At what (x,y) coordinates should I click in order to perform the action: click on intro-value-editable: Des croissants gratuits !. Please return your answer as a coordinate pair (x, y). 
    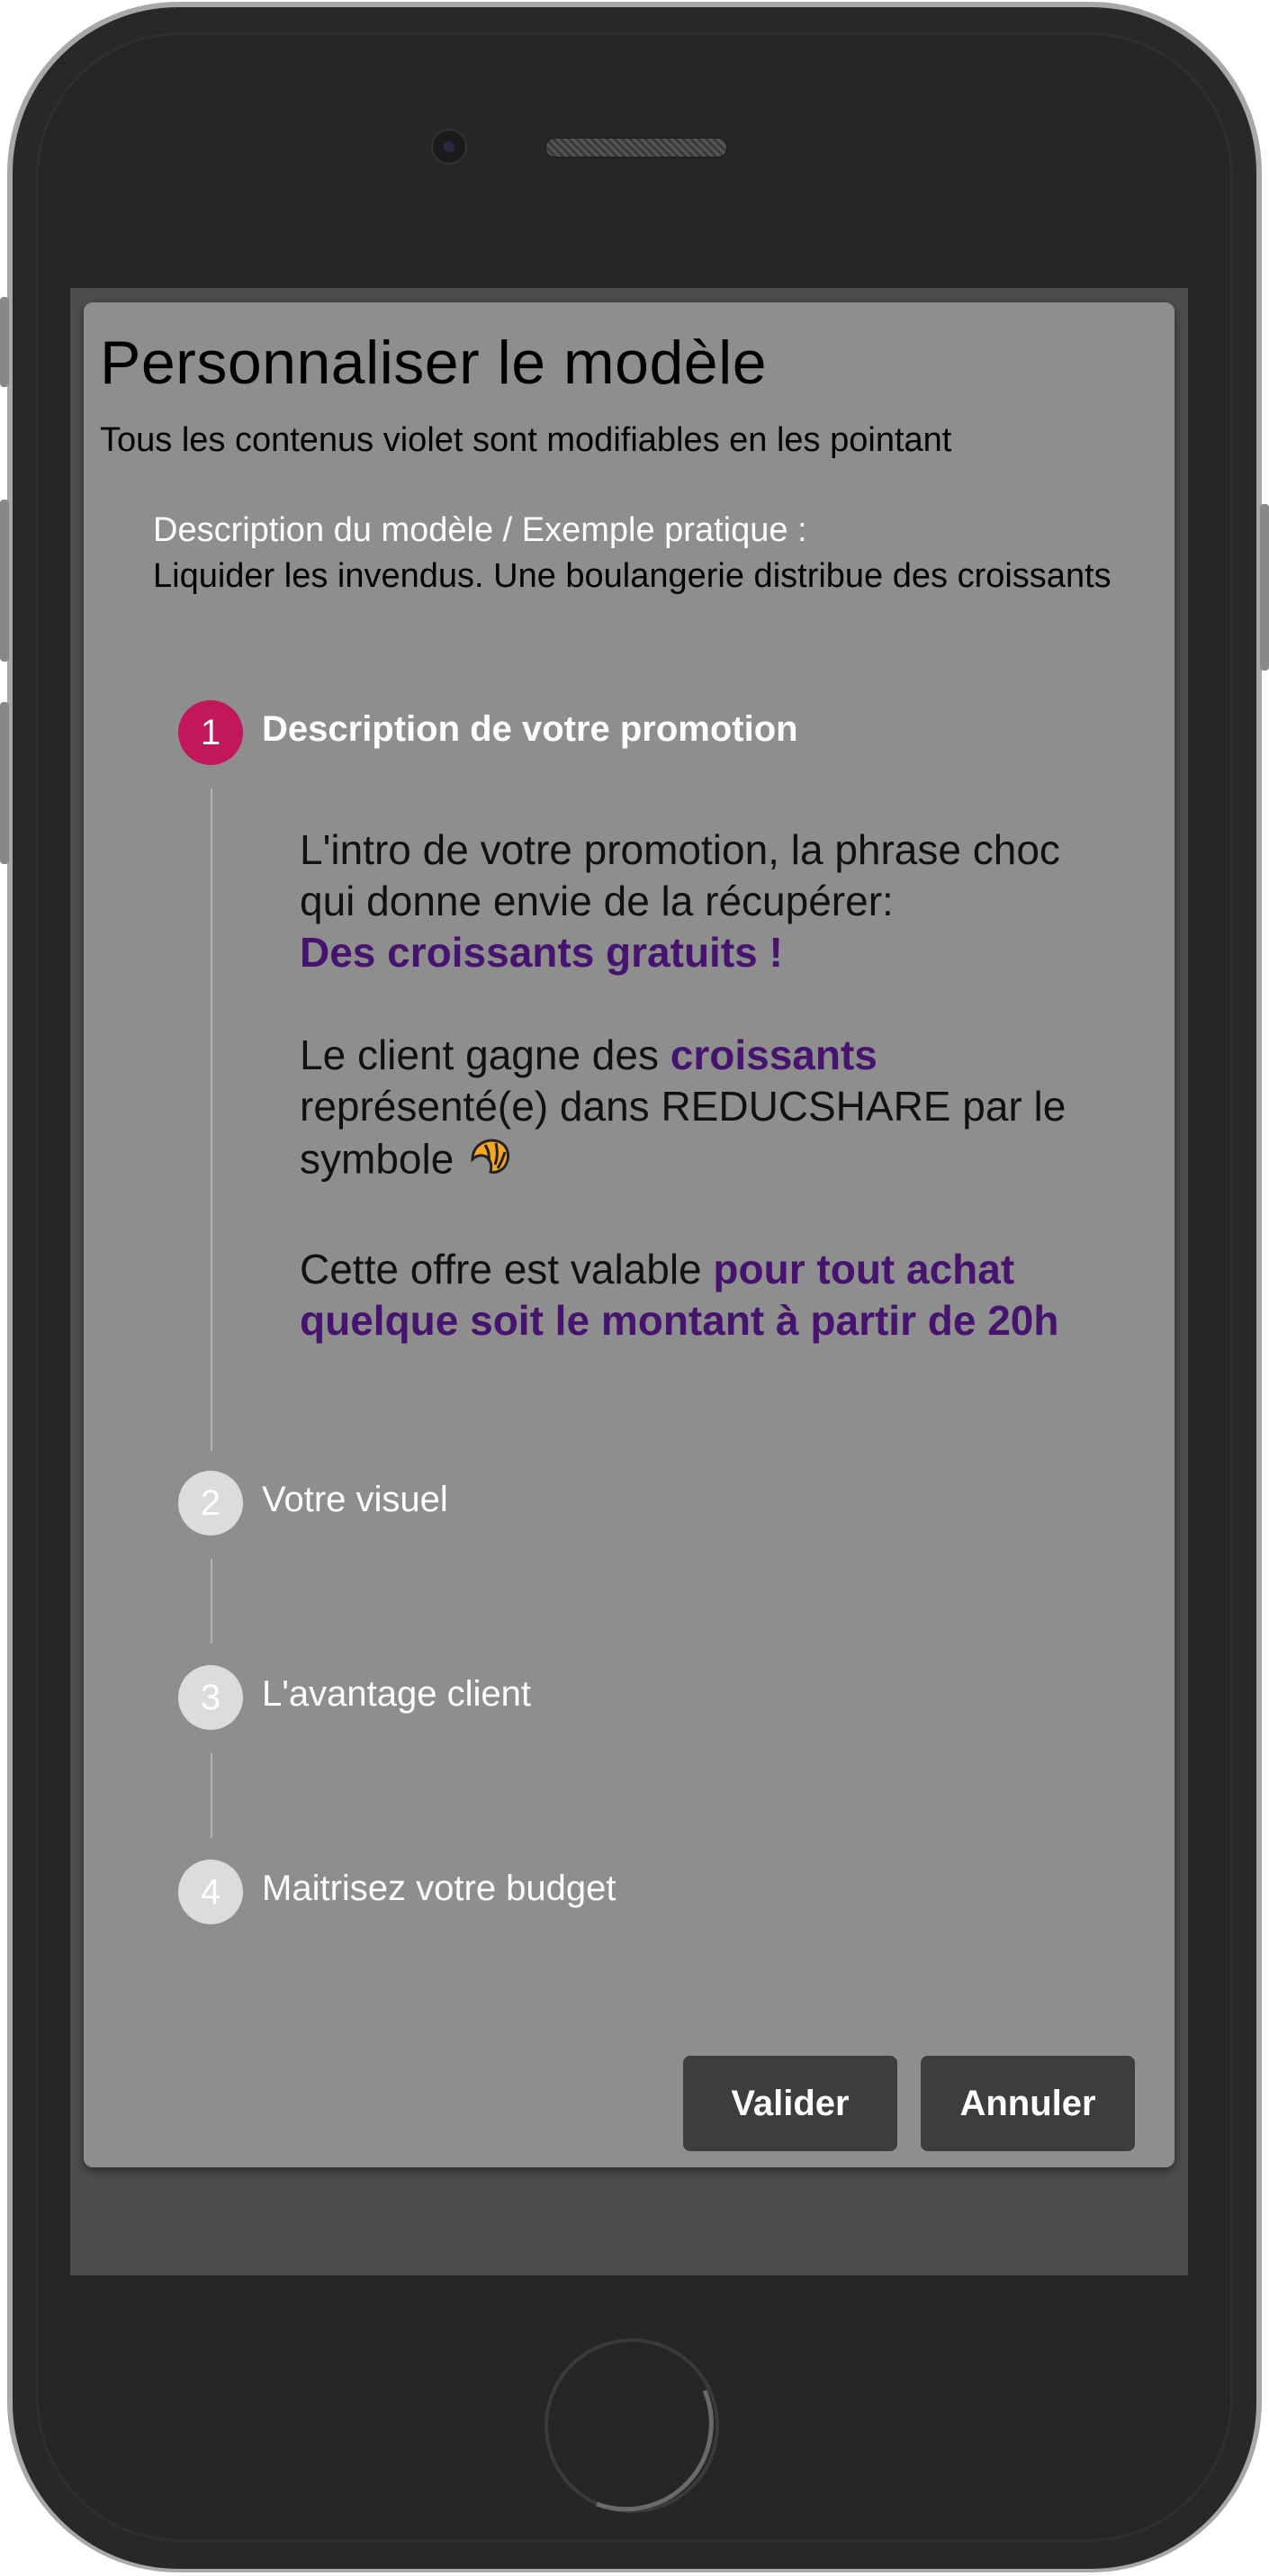
    Looking at the image, I should click on (542, 952).